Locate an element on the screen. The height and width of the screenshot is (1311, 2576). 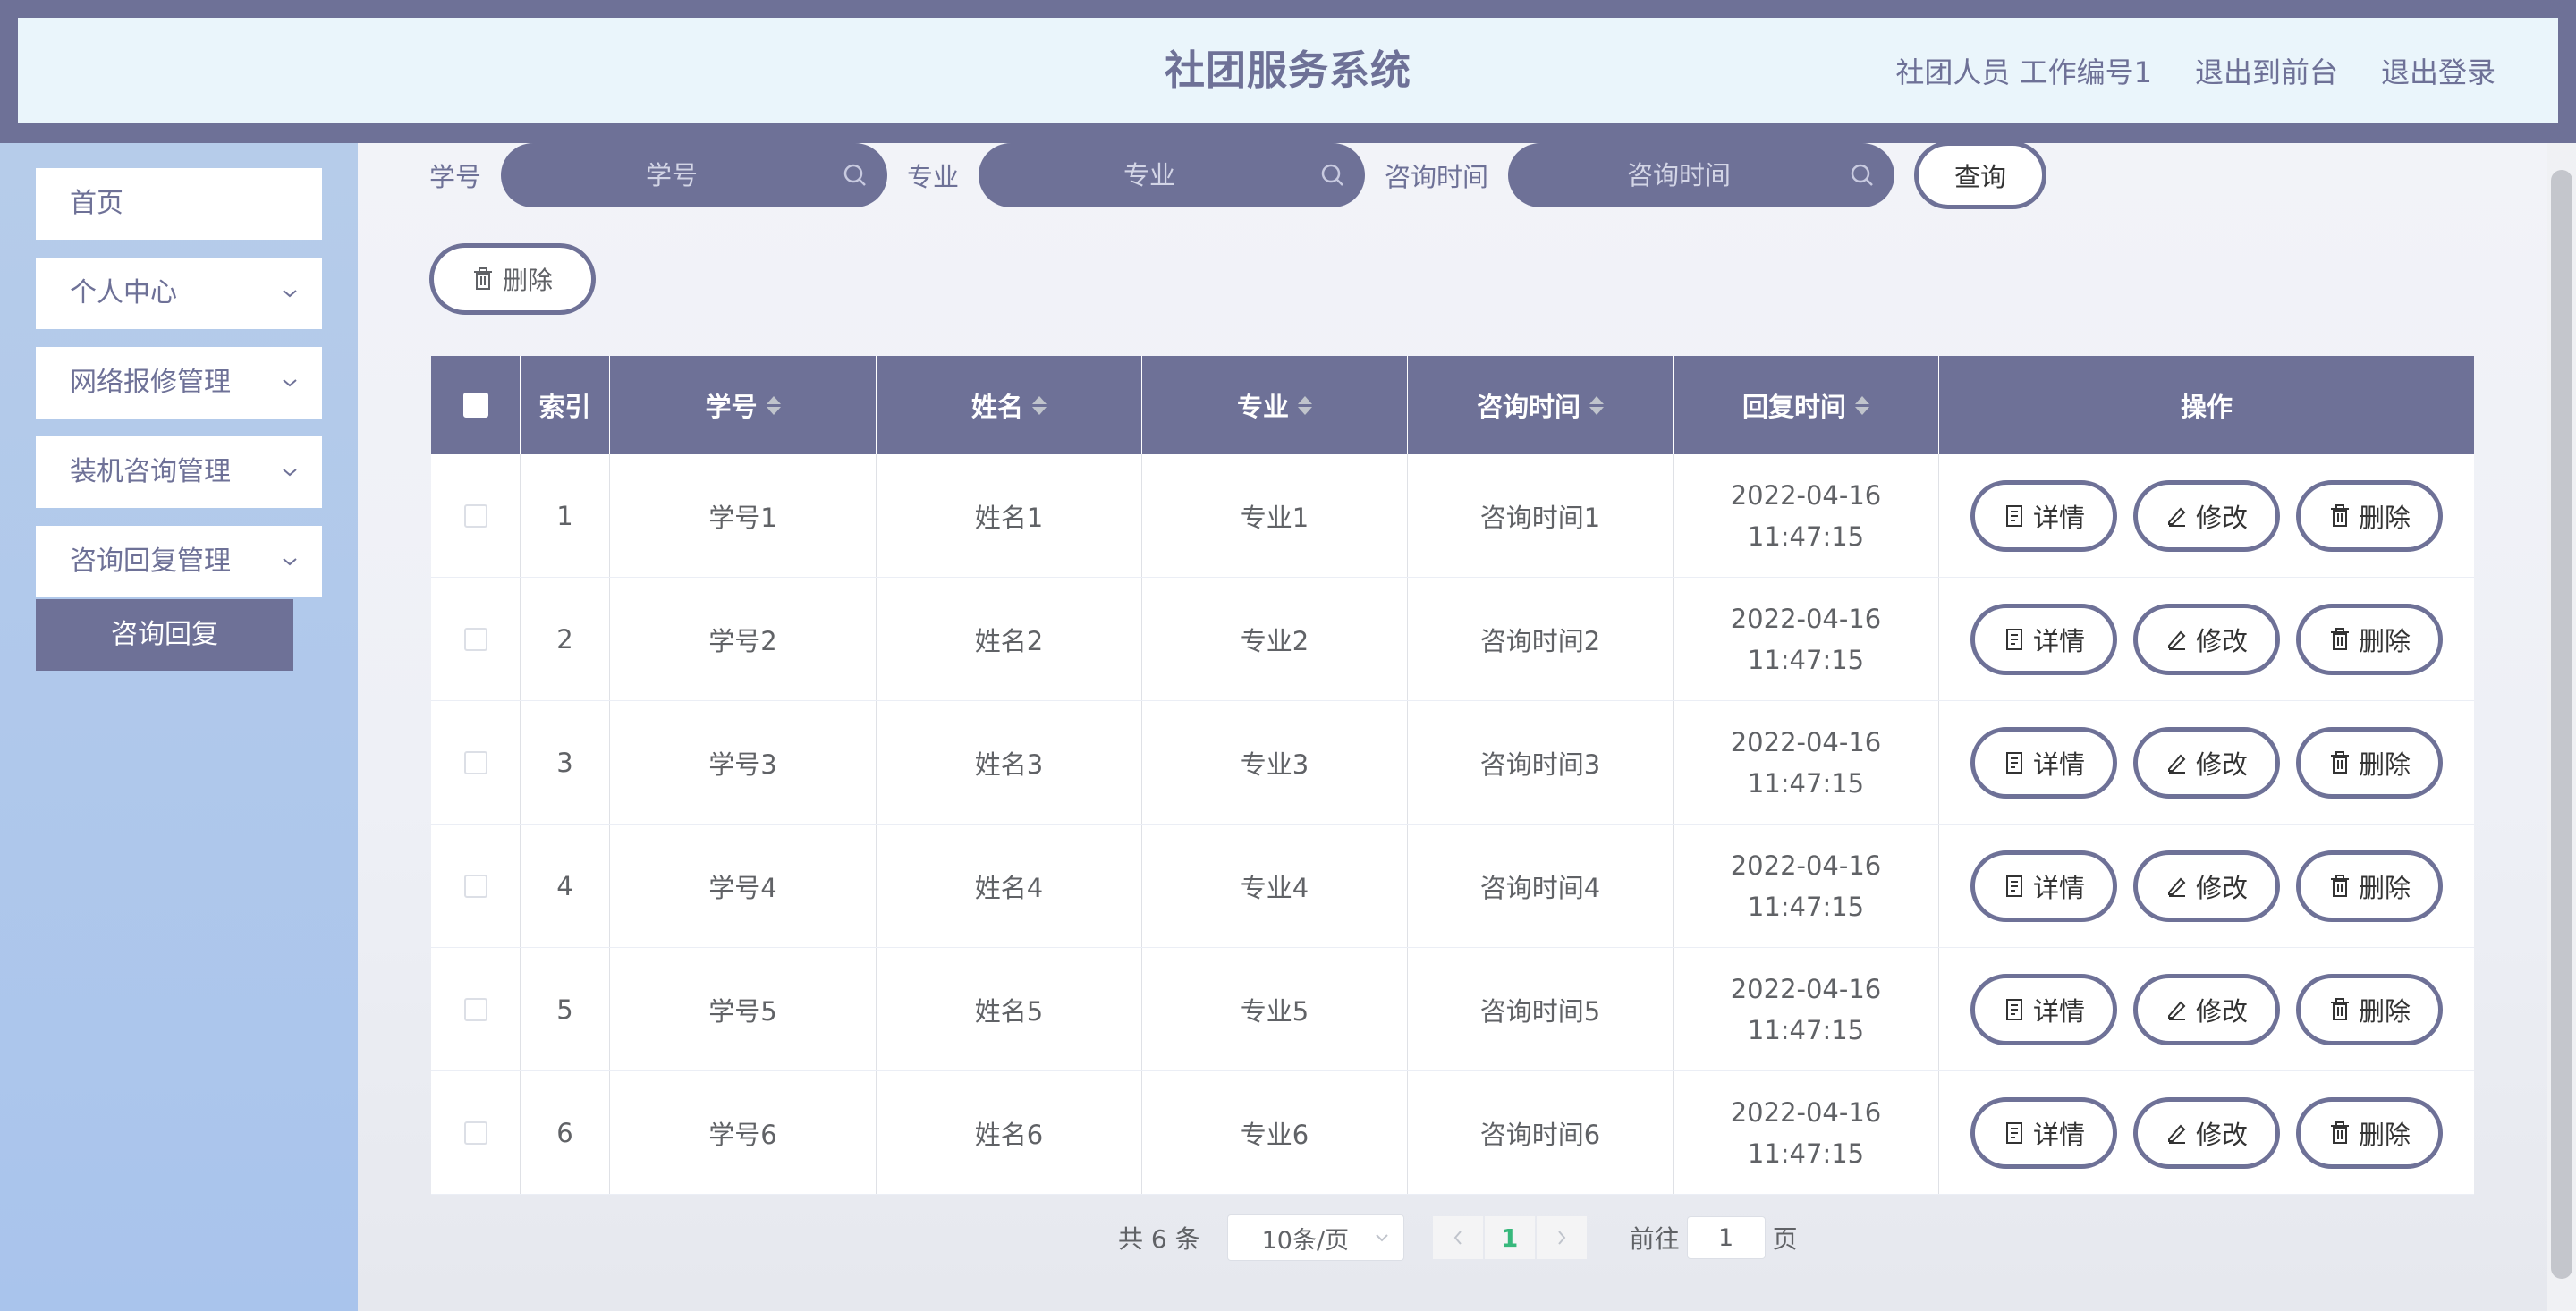
column-header-actions: 操作 is located at coordinates (2206, 407).